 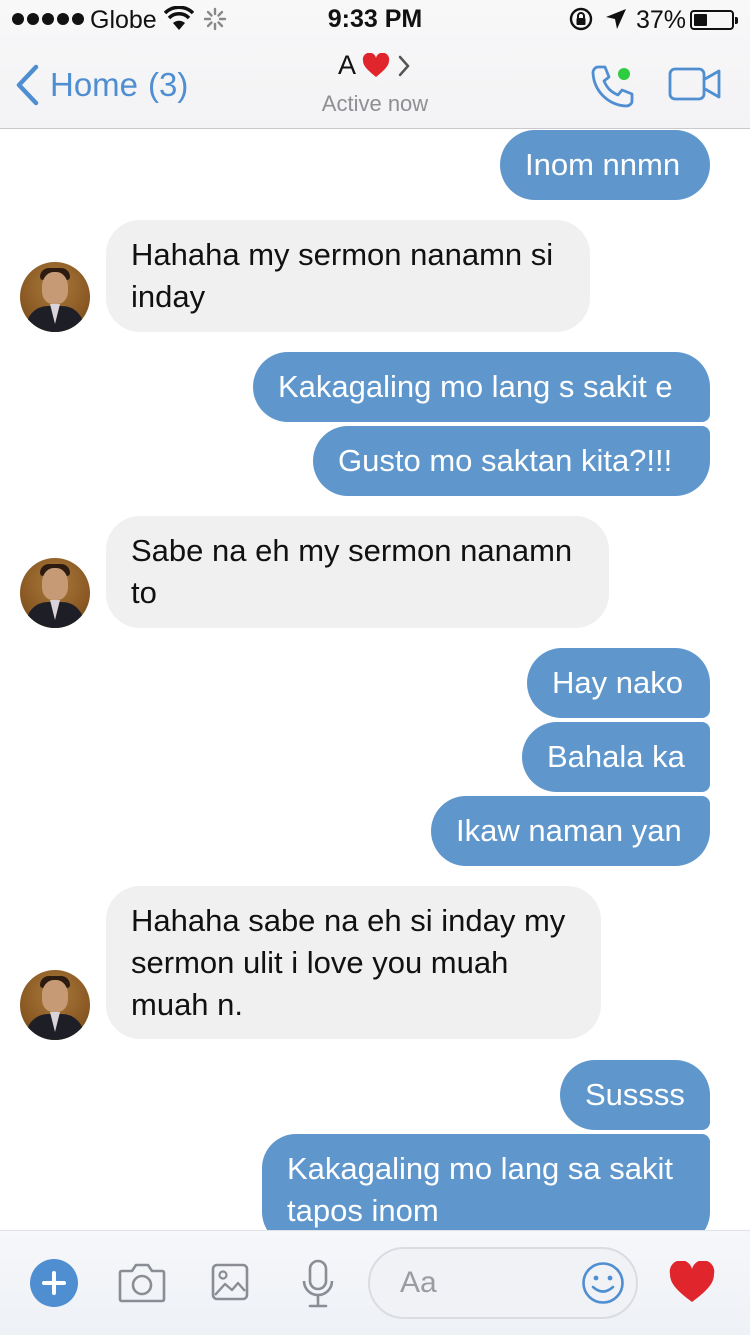 I want to click on status-bar: Globe 9:33 PM 37%, so click(x=375, y=20).